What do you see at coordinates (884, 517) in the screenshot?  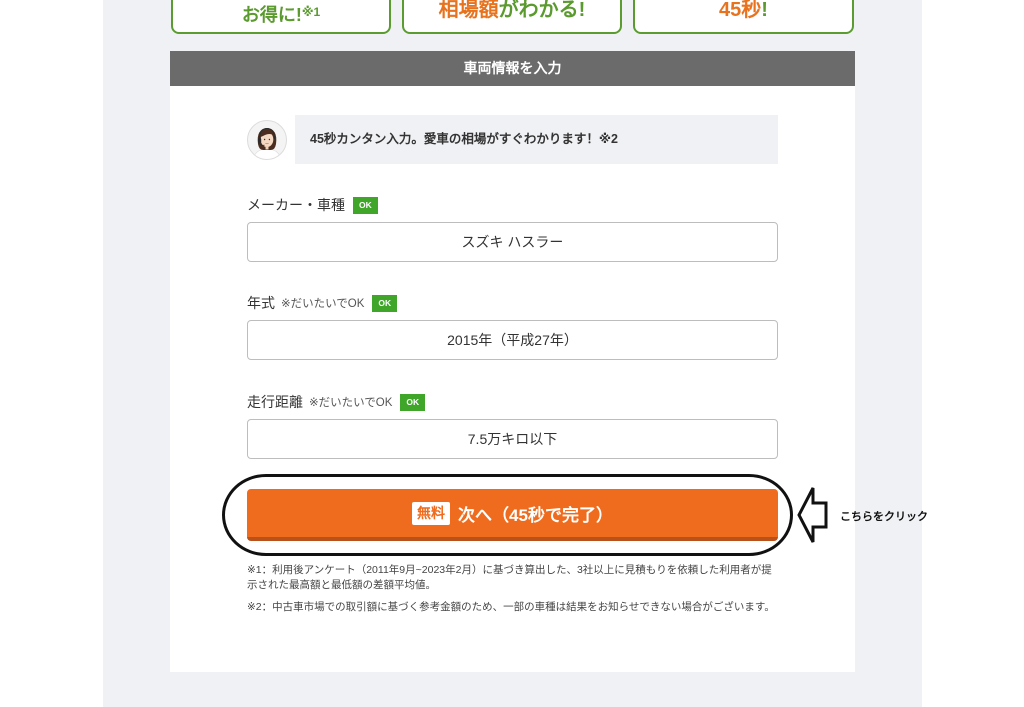 I see `annotation-callout: こちらをクリック` at bounding box center [884, 517].